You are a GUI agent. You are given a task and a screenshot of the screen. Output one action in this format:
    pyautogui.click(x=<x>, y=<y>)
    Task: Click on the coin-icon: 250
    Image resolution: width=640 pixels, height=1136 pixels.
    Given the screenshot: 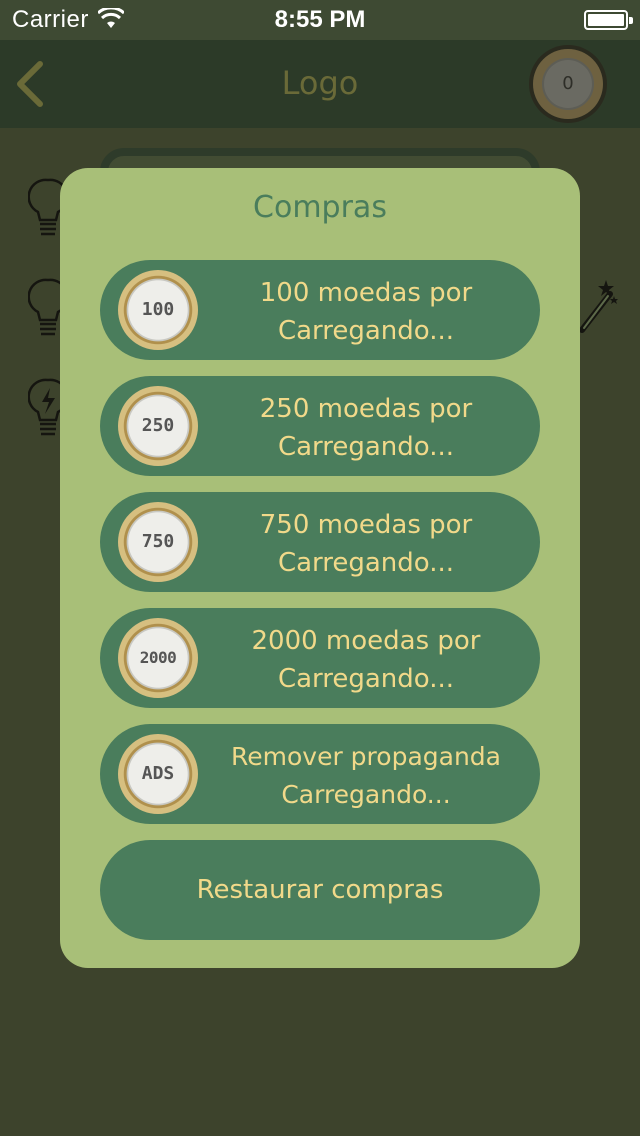 What is the action you would take?
    pyautogui.click(x=158, y=426)
    